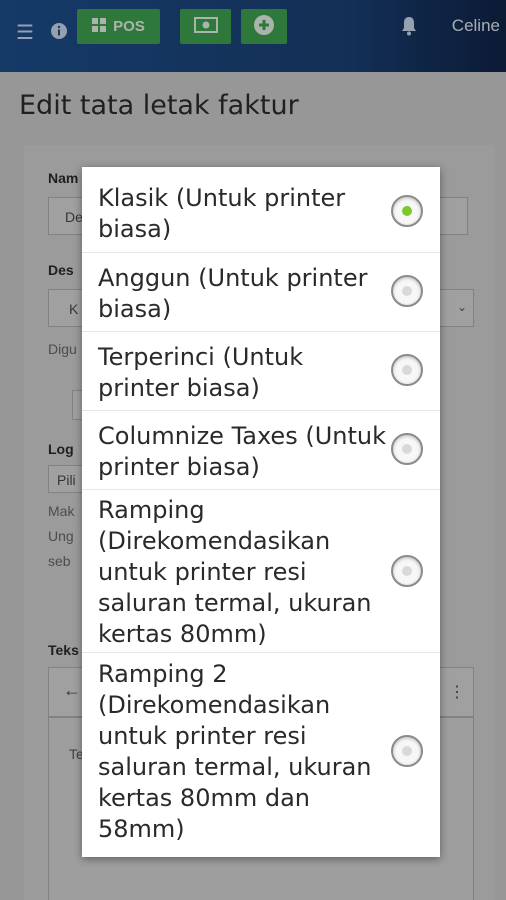 Image resolution: width=506 pixels, height=900 pixels. What do you see at coordinates (242, 451) in the screenshot?
I see `option-label: Columnize Taxes (Untuk printer biasa)` at bounding box center [242, 451].